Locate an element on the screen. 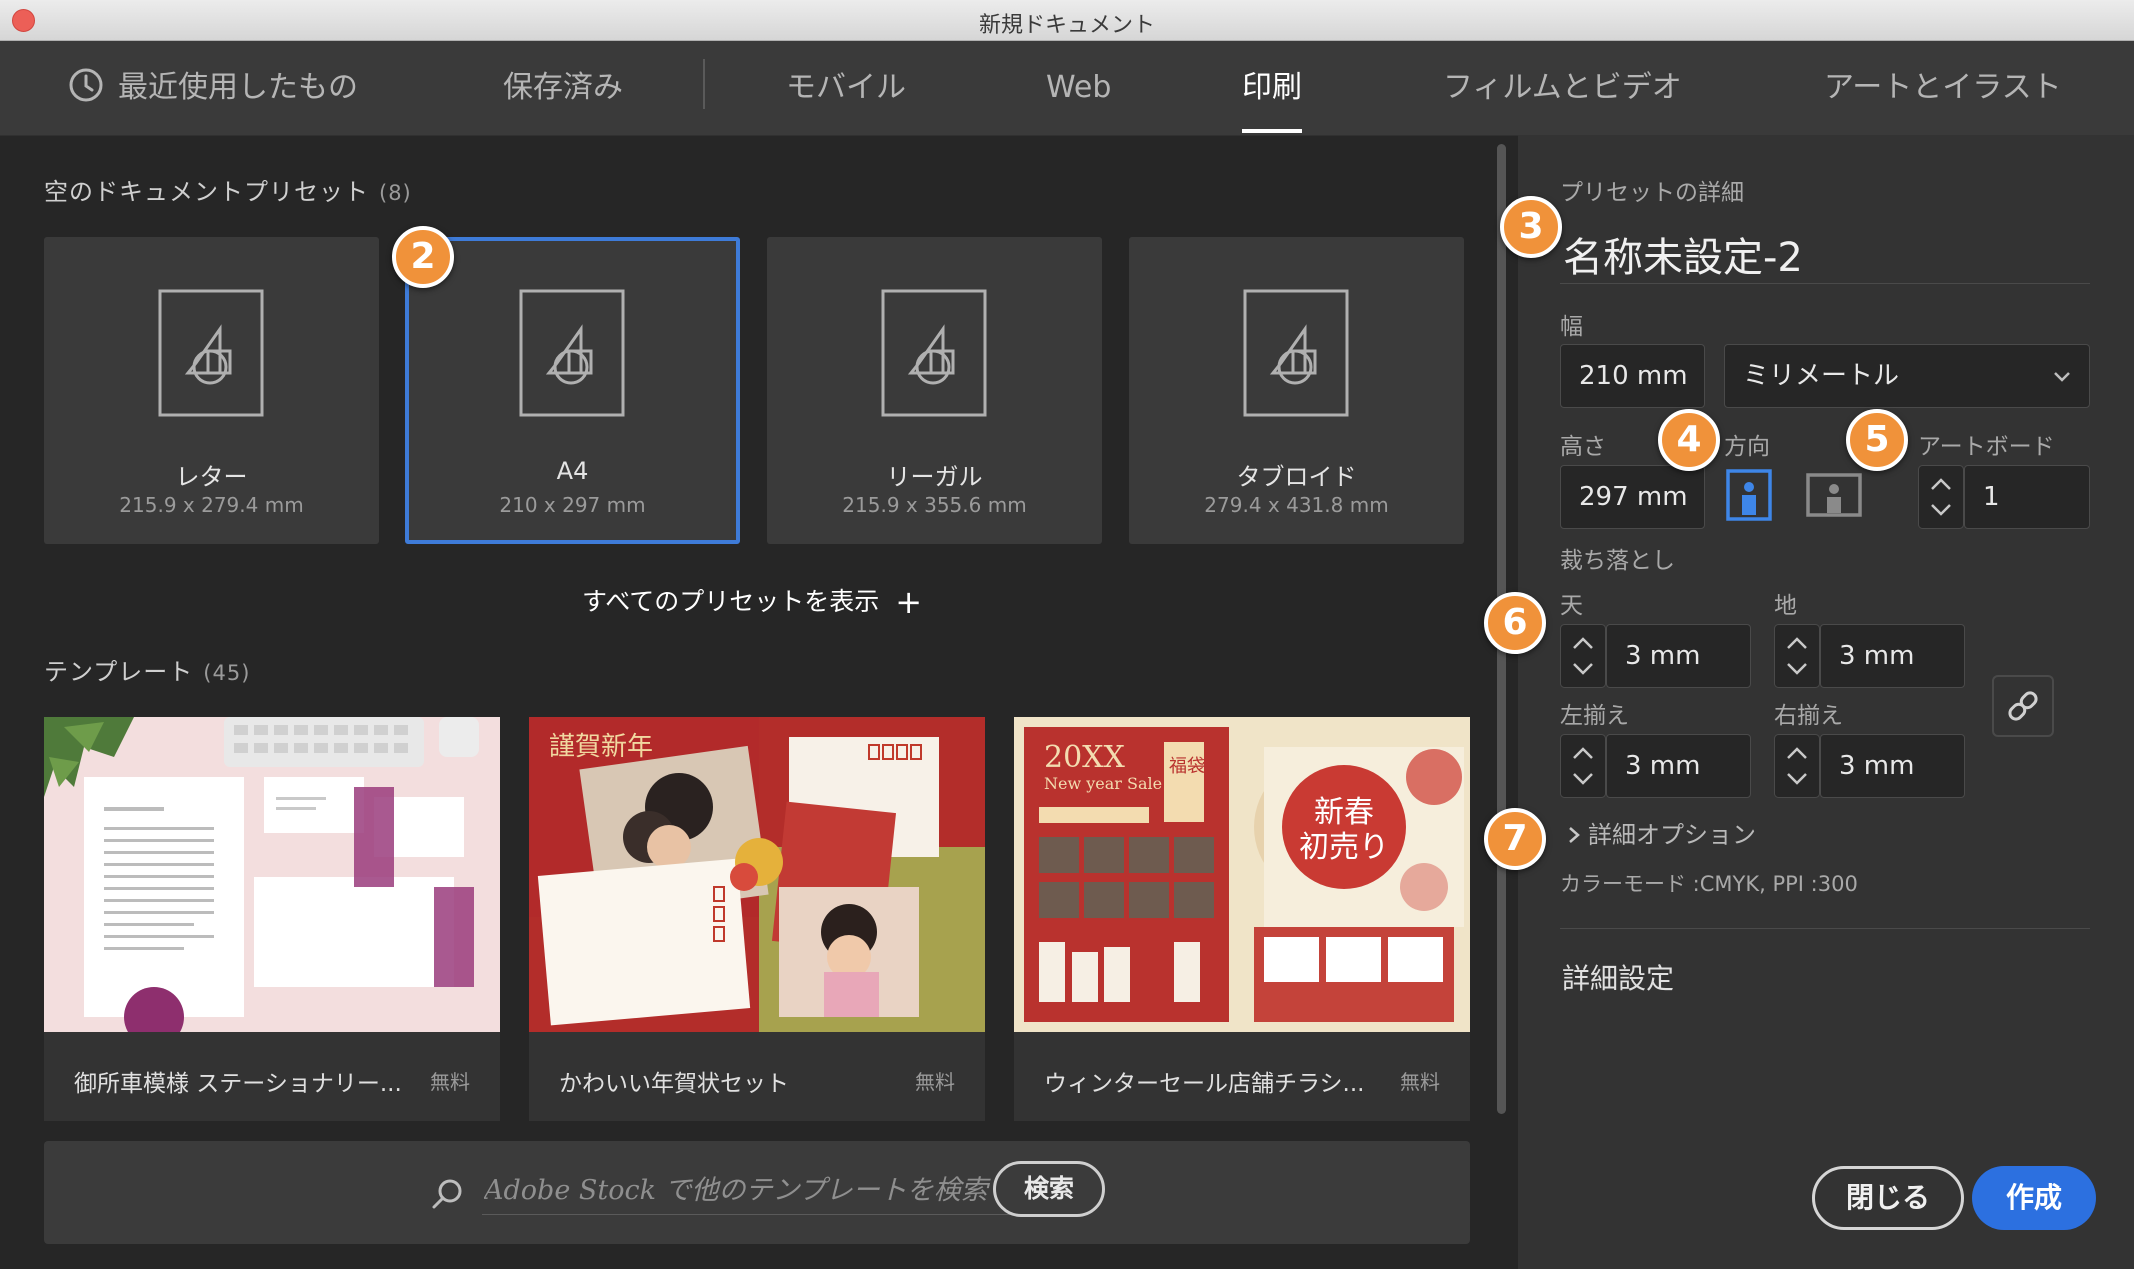 This screenshot has width=2134, height=1269. annotation-marker-5: 5 is located at coordinates (1877, 440).